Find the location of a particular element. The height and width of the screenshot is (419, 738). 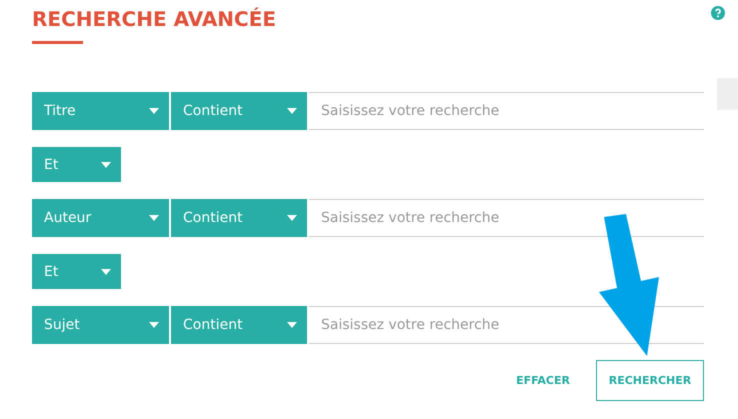

field-dropdown: Titre is located at coordinates (100, 111).